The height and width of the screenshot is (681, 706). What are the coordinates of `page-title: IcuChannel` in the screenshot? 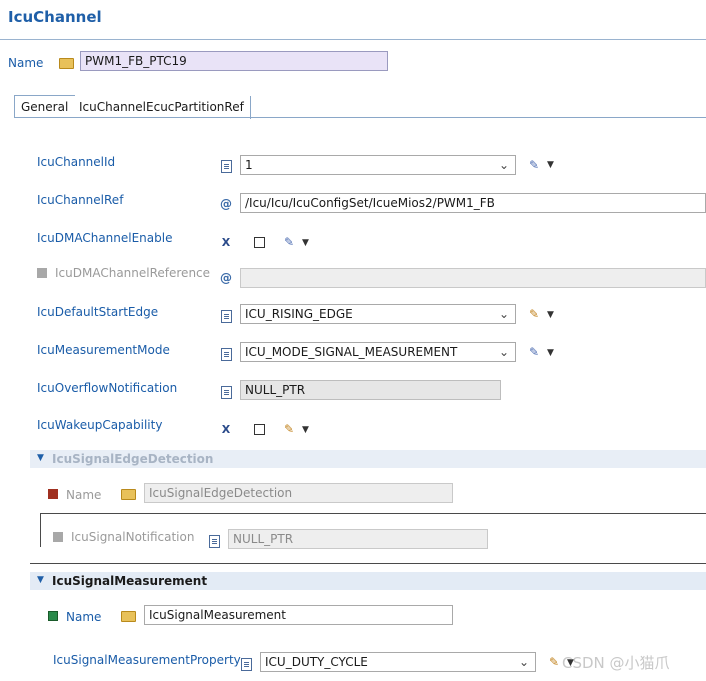 It's located at (55, 17).